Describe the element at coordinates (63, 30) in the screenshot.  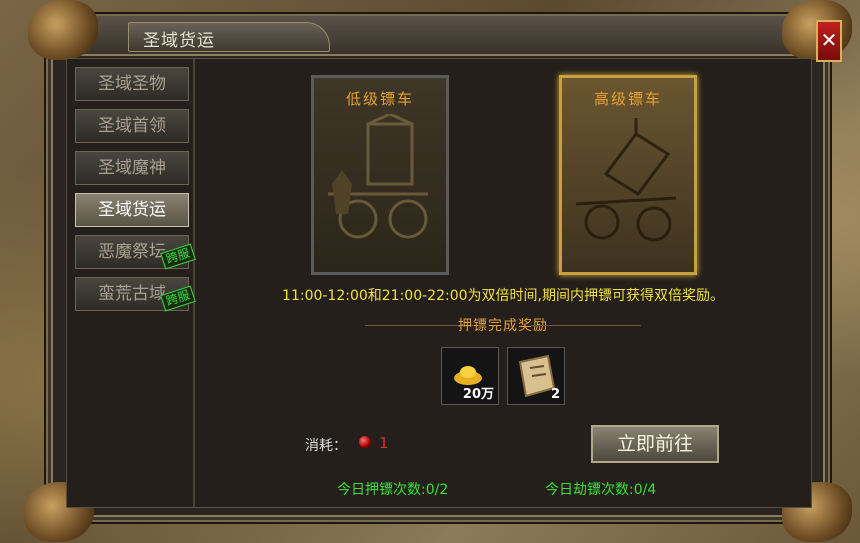
I see `dragon-ornament-icon` at that location.